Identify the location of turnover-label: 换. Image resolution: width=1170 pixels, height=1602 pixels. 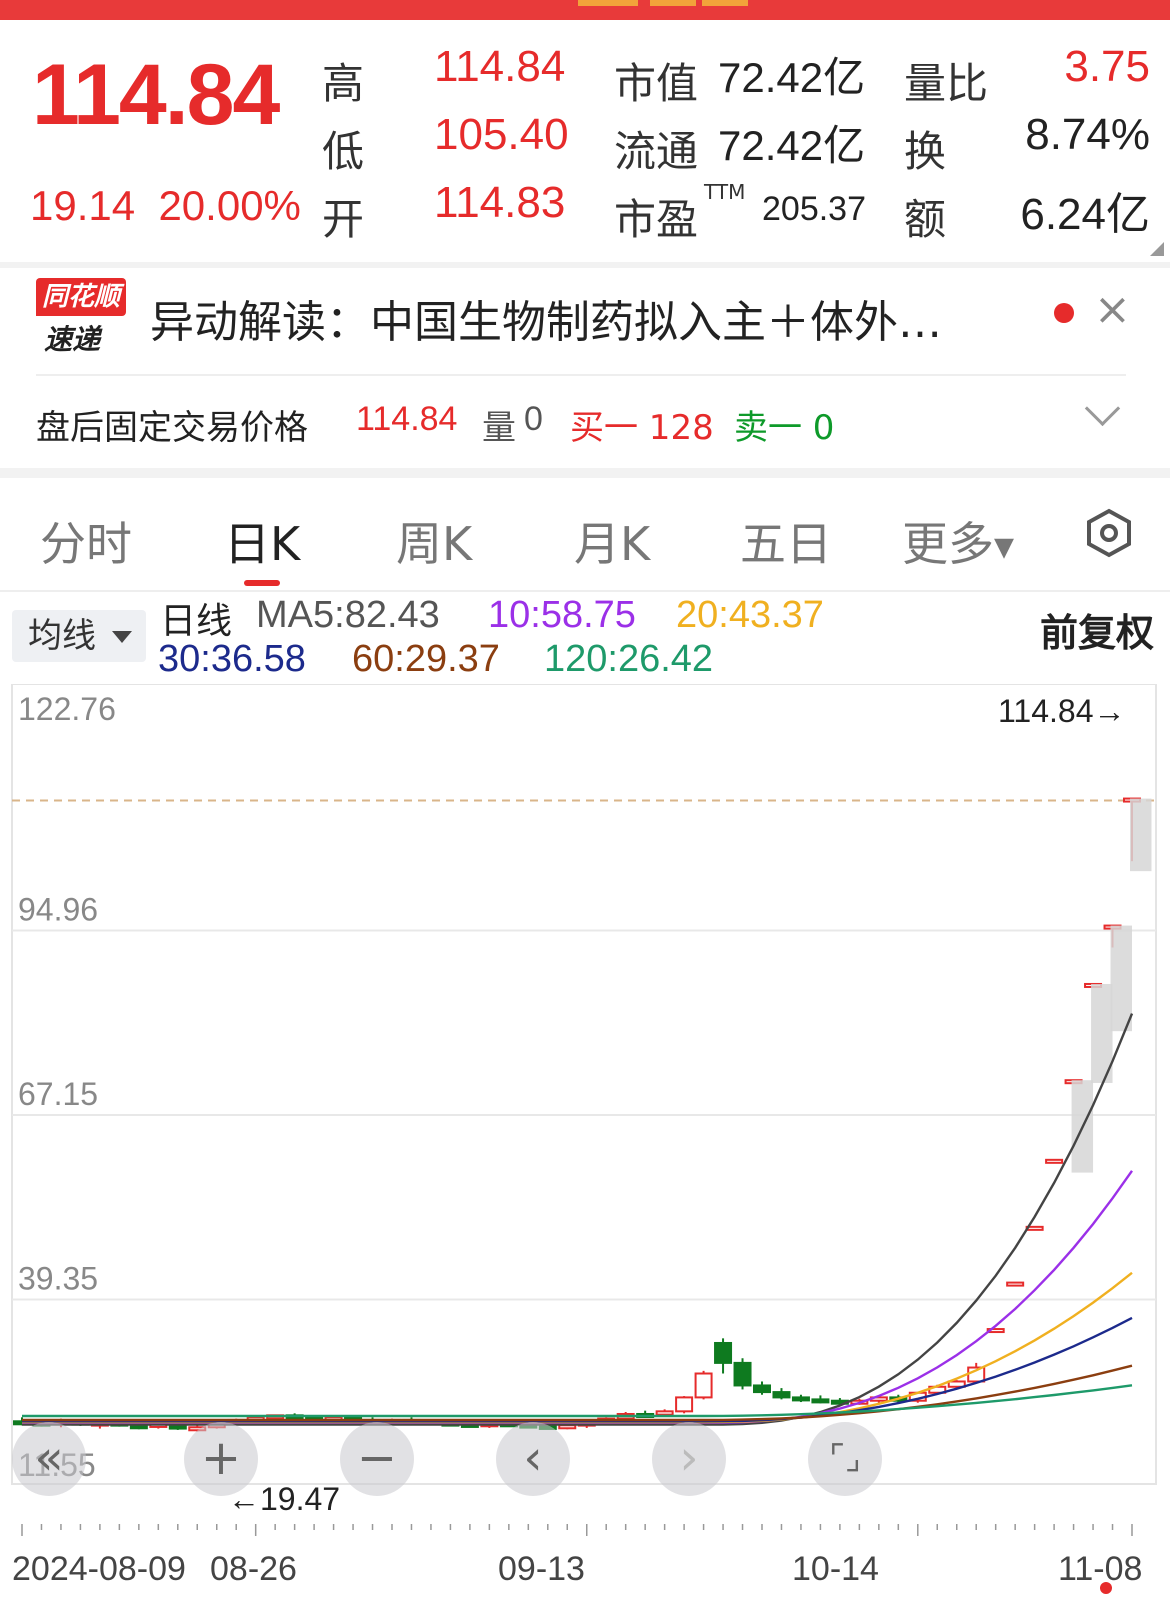
(925, 151).